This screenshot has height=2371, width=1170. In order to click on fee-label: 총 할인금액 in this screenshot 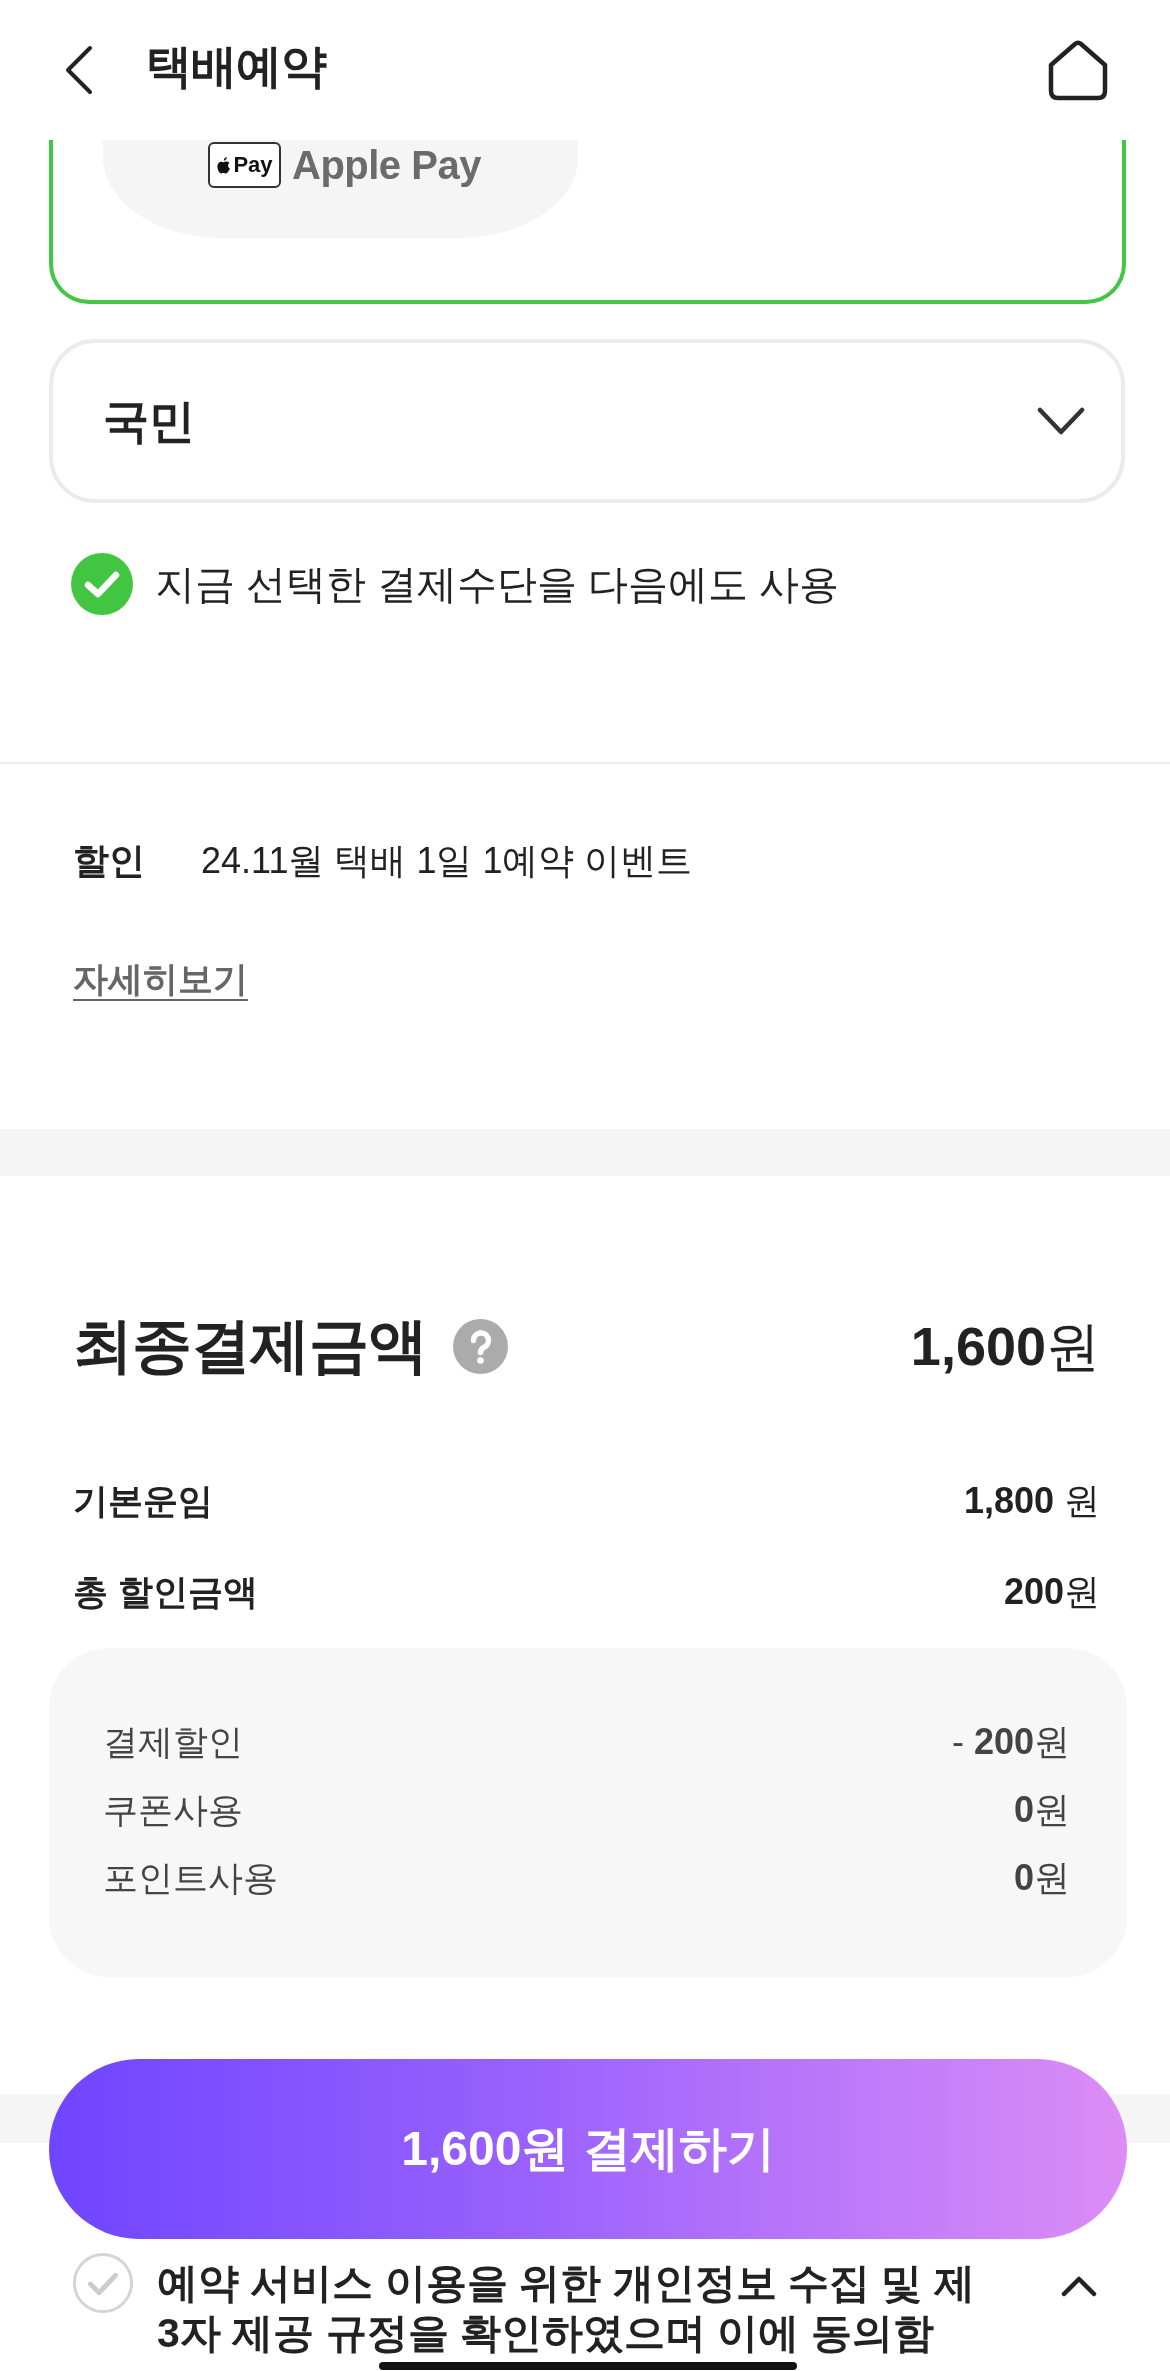, I will do `click(165, 1592)`.